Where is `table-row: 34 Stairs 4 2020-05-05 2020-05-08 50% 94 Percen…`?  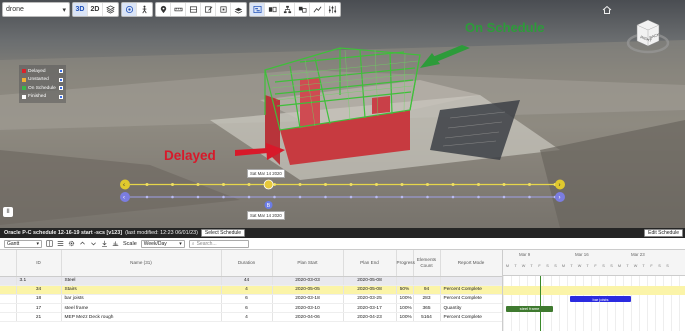
table-row: 34 Stairs 4 2020-05-05 2020-05-08 50% 94 Percen… is located at coordinates (251, 290).